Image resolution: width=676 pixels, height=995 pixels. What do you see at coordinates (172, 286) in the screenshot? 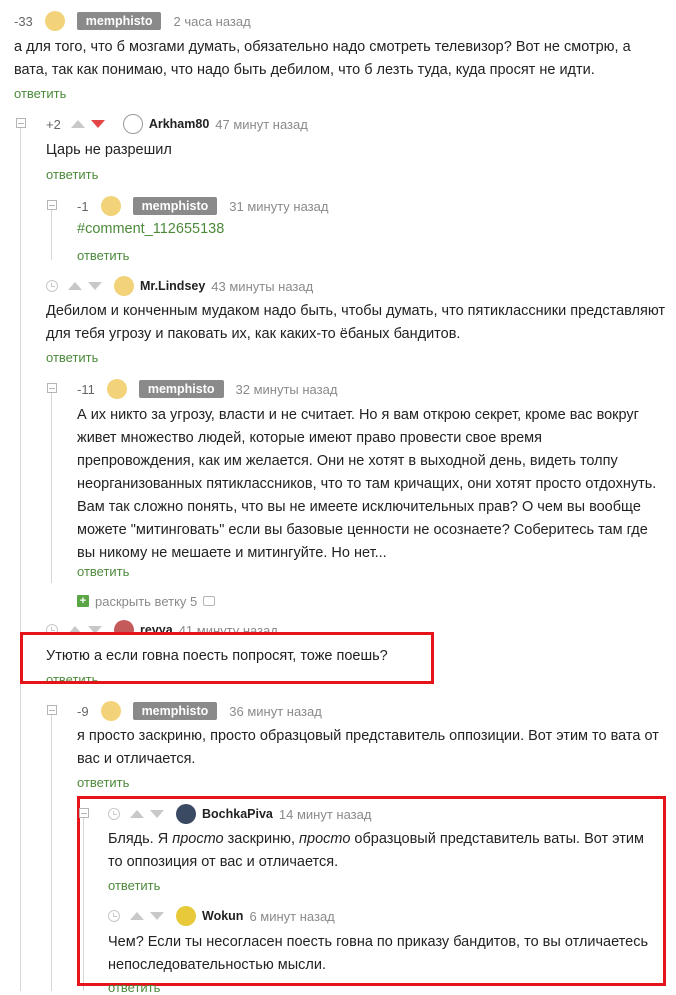
I see `comment-author: Mr.Lindsey` at bounding box center [172, 286].